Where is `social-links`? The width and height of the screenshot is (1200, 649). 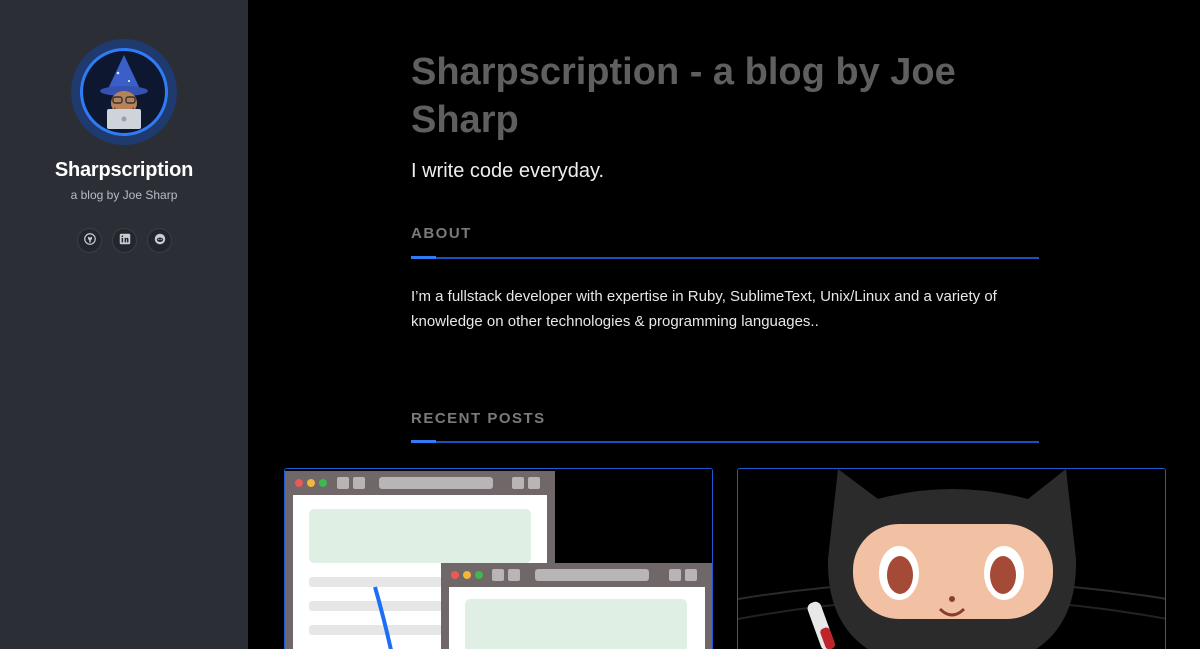
social-links is located at coordinates (124, 240).